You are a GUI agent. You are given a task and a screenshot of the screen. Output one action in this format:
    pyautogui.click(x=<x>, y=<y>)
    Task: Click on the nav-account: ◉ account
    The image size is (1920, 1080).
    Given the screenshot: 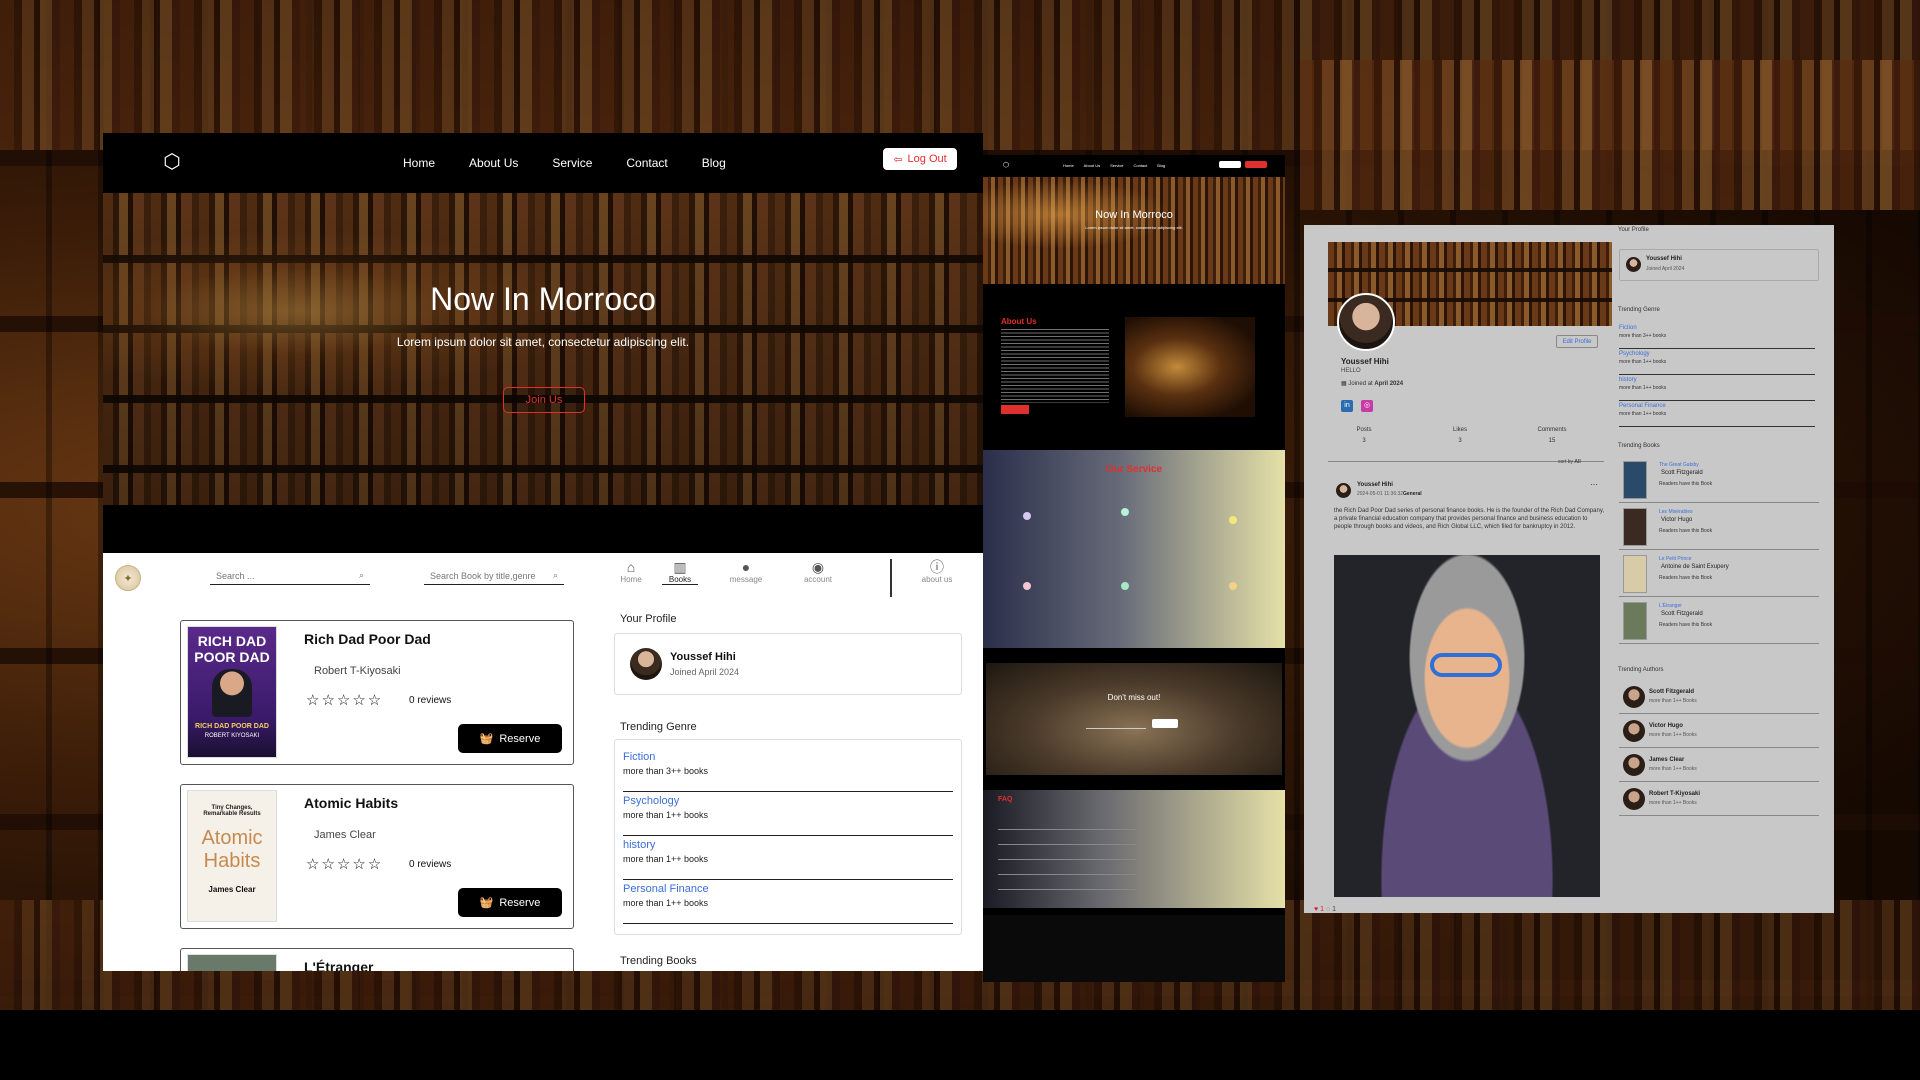 What is the action you would take?
    pyautogui.click(x=818, y=571)
    